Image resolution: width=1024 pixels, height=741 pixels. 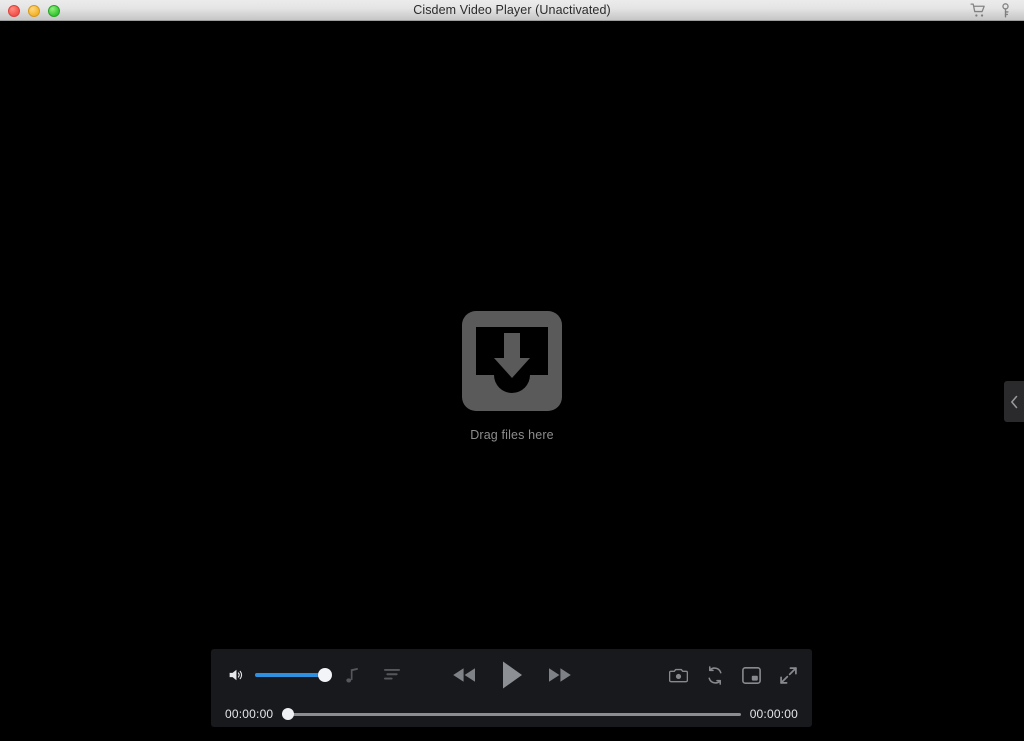 I want to click on titlebar-actions, so click(x=992, y=10).